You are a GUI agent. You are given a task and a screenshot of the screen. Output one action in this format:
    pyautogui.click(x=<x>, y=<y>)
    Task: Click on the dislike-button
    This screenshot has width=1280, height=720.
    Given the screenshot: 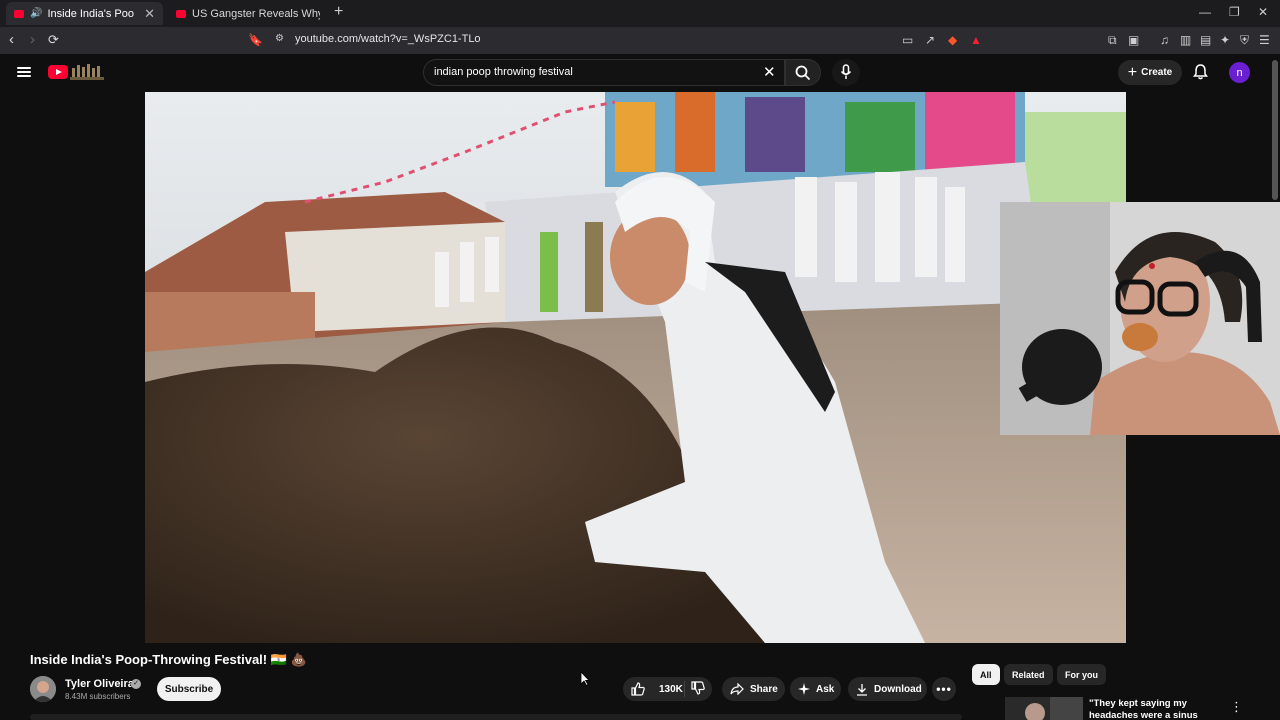 What is the action you would take?
    pyautogui.click(x=698, y=689)
    